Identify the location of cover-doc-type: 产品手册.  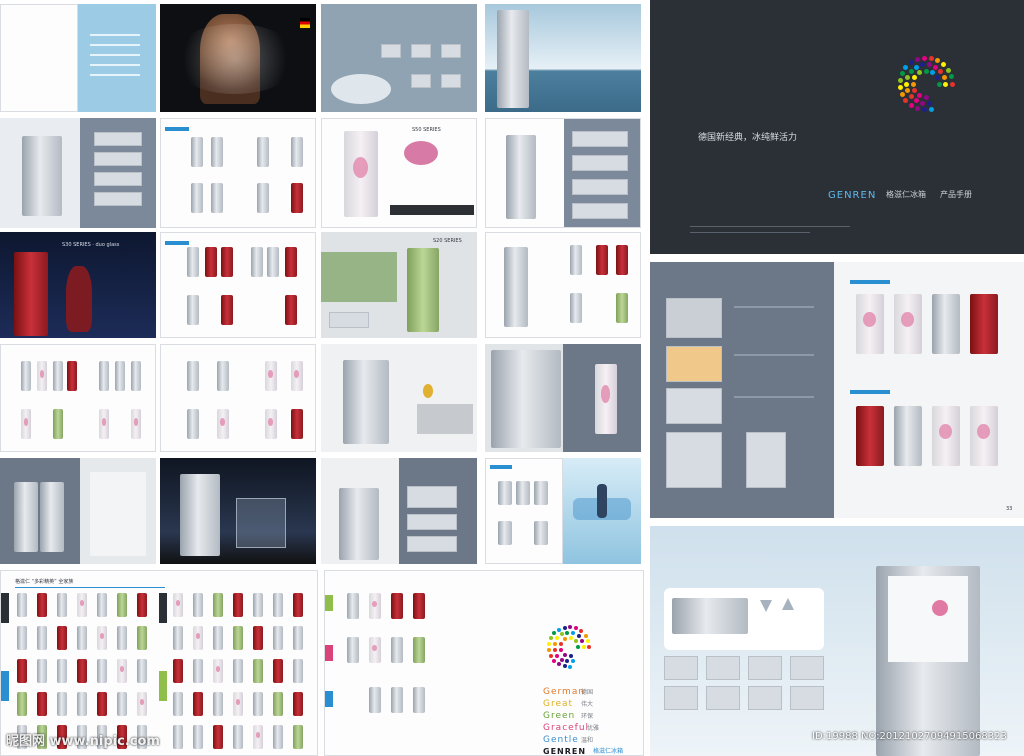
(956, 194).